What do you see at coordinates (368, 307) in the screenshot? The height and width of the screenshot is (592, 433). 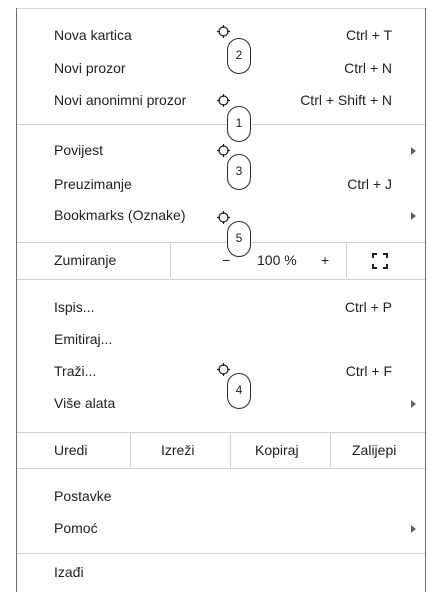 I see `menu-item-shortcut: Ctrl + P` at bounding box center [368, 307].